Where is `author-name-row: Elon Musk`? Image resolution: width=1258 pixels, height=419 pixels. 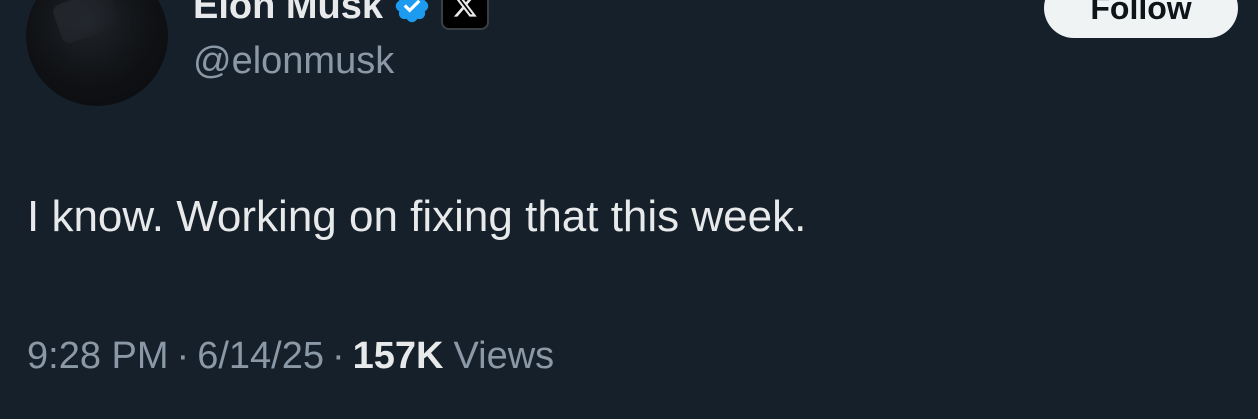 author-name-row: Elon Musk is located at coordinates (341, 15).